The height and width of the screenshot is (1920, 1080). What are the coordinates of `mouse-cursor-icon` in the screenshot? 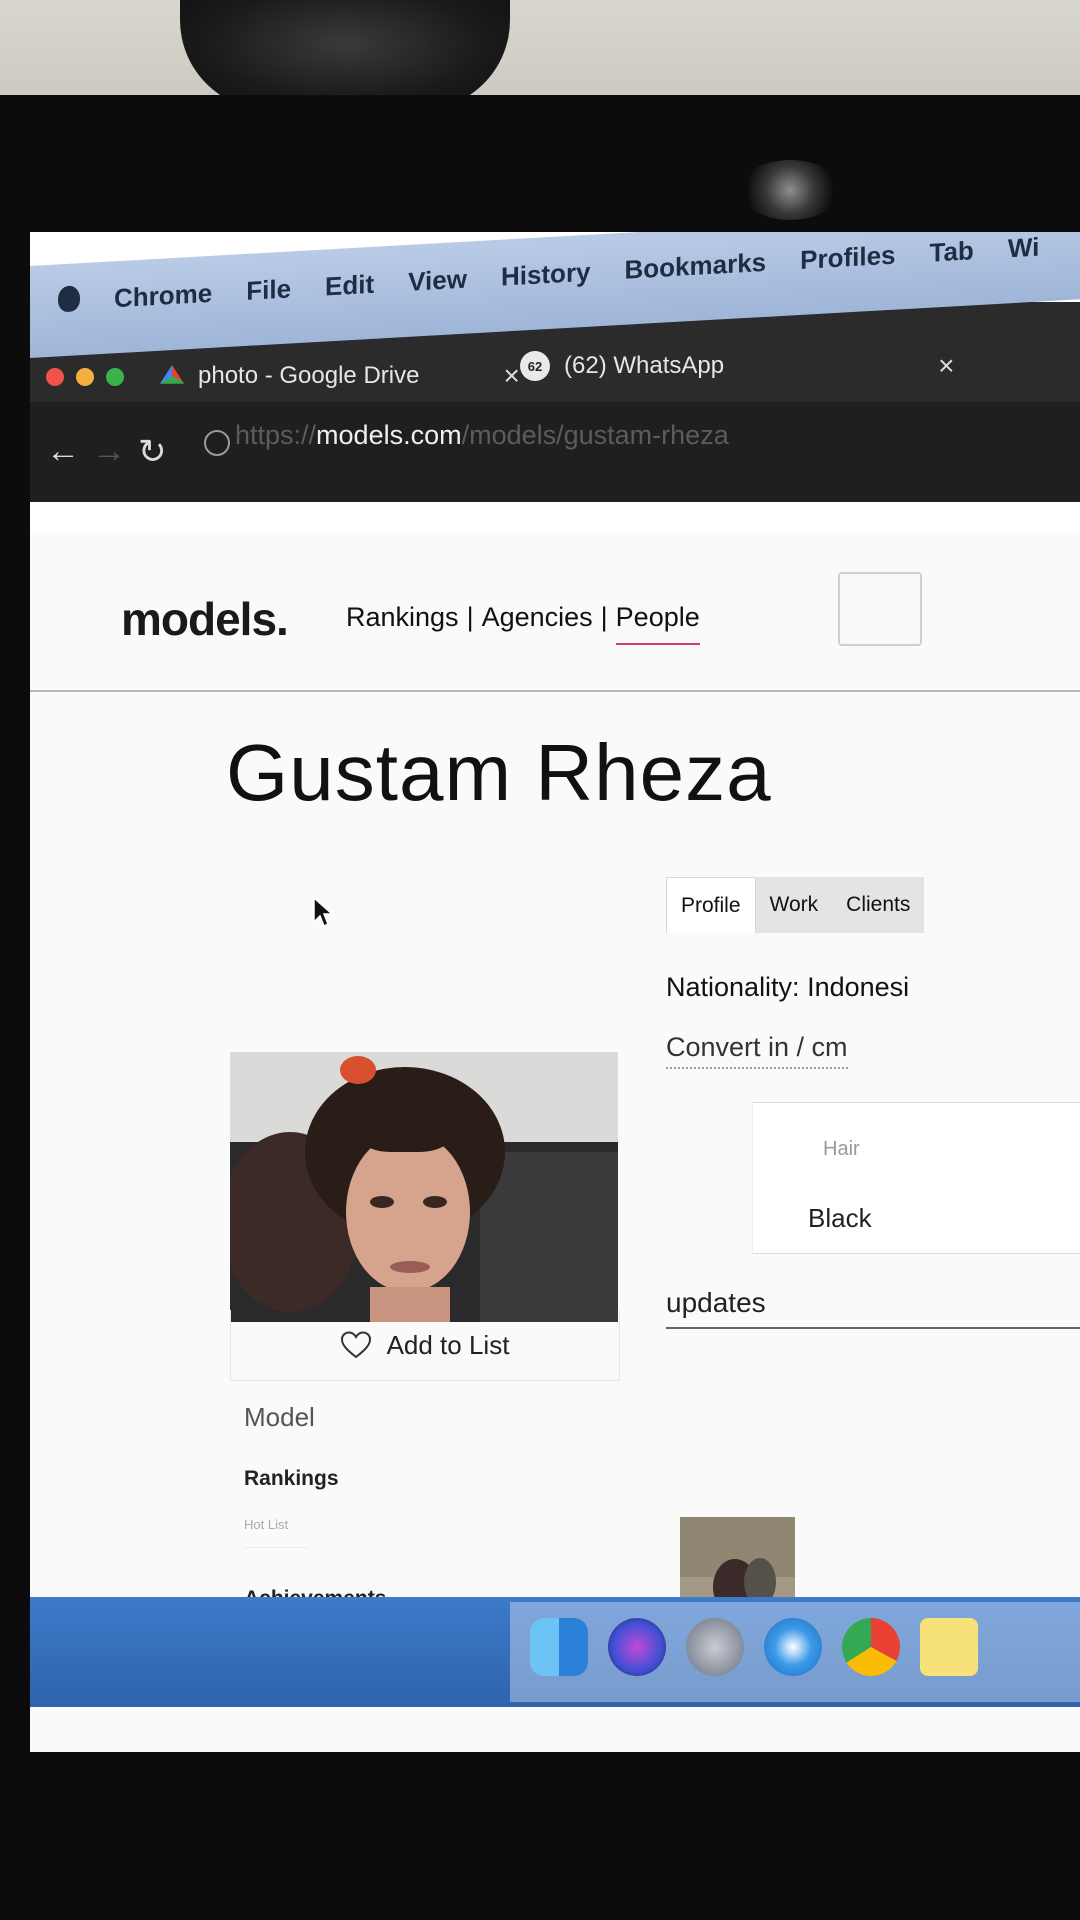 It's located at (323, 912).